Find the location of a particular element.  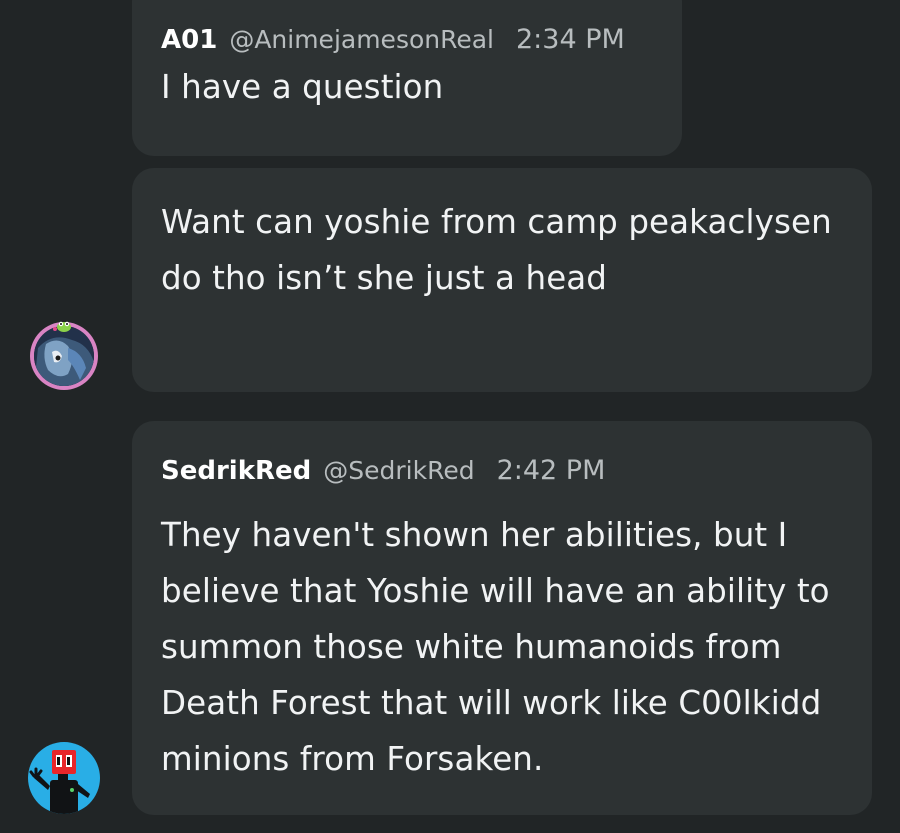

author-name: SedrikRed is located at coordinates (236, 471).